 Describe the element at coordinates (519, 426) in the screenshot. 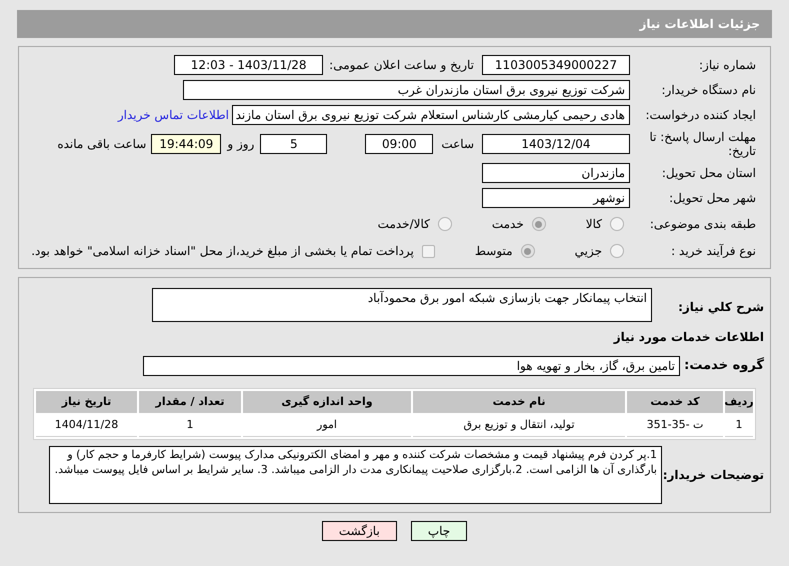

I see `table-cell: تولید، انتقال و توزیع برق` at that location.